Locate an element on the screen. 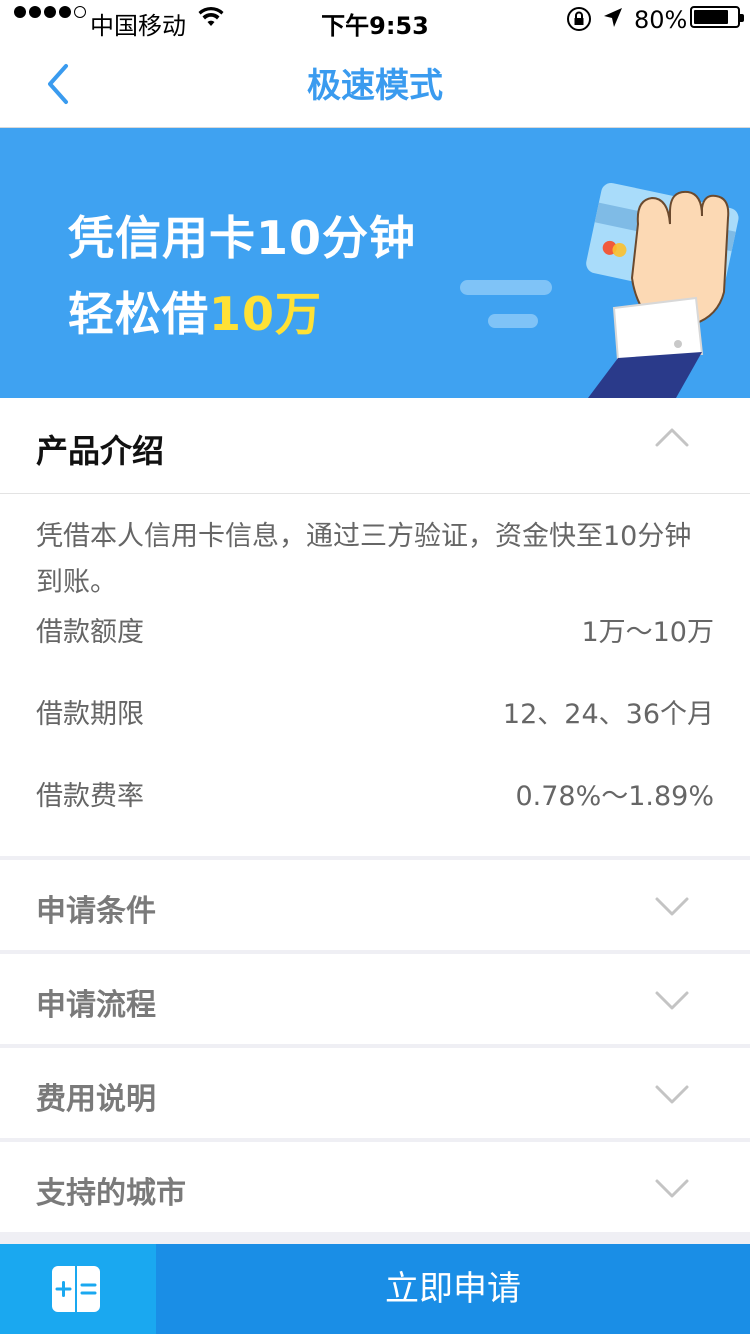  bottom-action-bar: 立即申请 is located at coordinates (375, 1289).